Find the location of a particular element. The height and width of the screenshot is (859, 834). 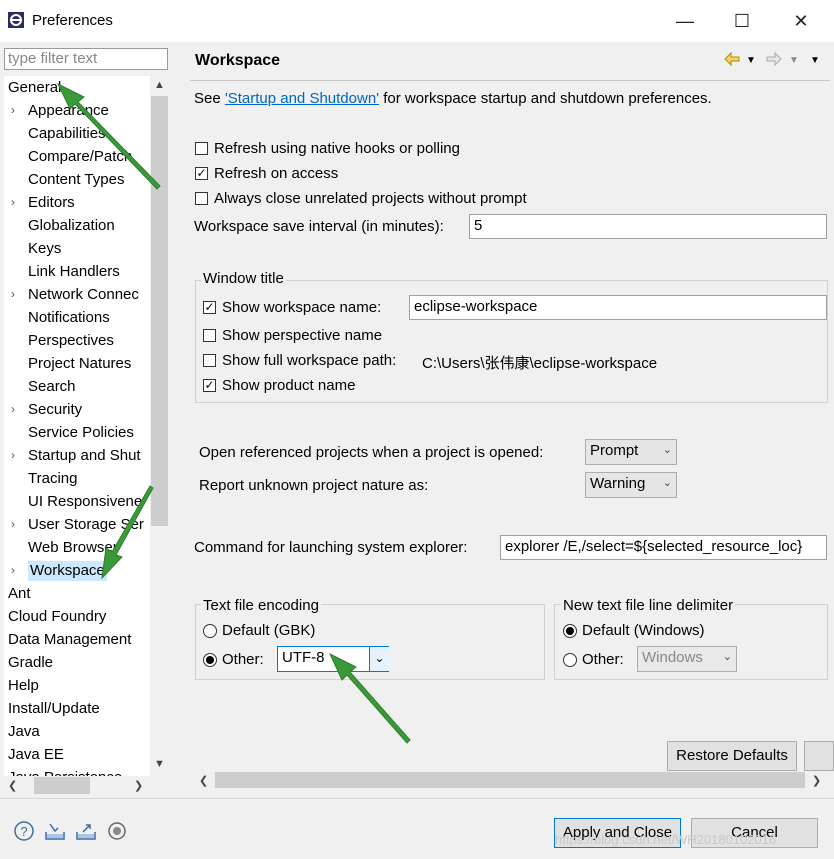

delimiter-legend: New text file line delimiter is located at coordinates (648, 605).